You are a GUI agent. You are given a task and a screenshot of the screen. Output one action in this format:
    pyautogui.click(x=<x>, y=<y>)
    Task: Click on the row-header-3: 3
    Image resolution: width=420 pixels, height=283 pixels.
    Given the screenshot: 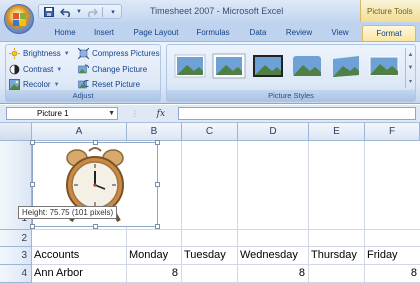 What is the action you would take?
    pyautogui.click(x=16, y=256)
    